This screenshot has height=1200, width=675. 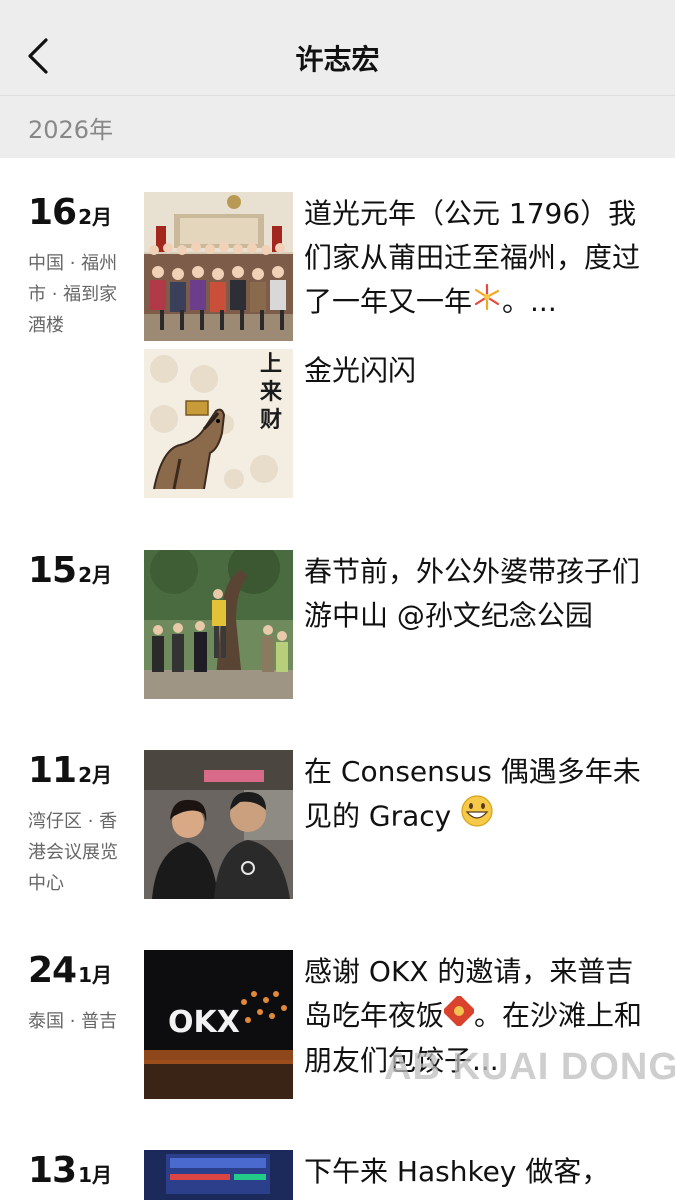 I want to click on post-location: 中国 · 福州市 · 福到家酒楼, so click(x=73, y=294).